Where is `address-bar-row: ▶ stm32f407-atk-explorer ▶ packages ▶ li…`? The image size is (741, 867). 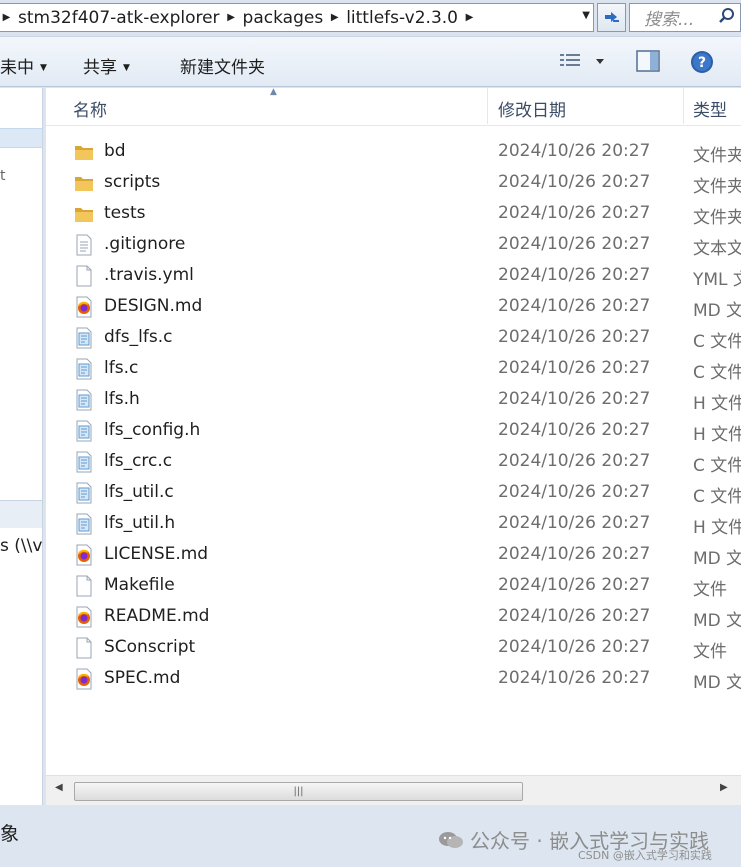
address-bar-row: ▶ stm32f407-atk-explorer ▶ packages ▶ li… is located at coordinates (370, 18).